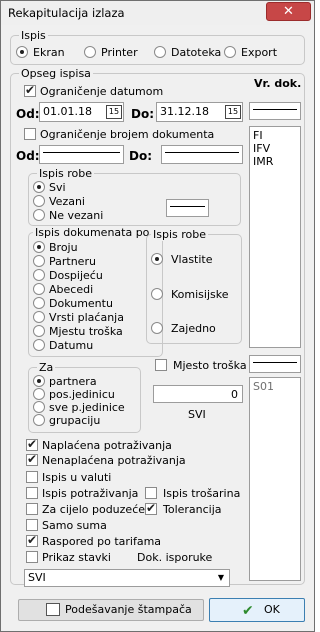 The width and height of the screenshot is (320, 632). I want to click on close-icon: ✕, so click(288, 11).